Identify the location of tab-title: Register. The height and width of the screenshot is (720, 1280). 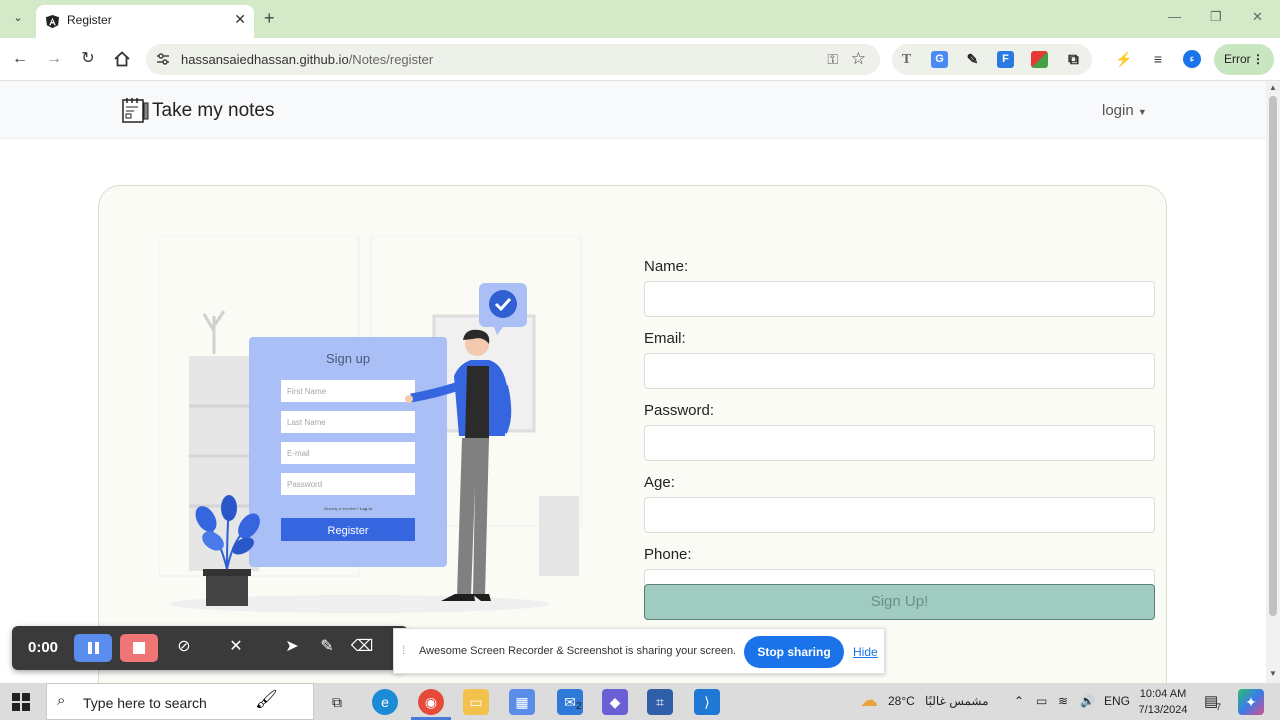
(89, 20).